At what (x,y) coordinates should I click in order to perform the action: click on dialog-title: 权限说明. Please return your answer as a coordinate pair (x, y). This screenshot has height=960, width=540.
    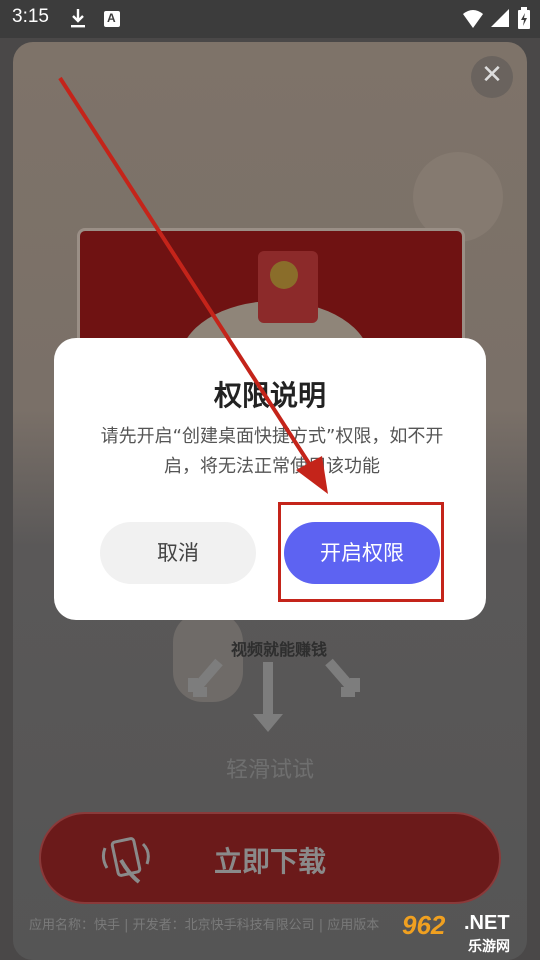
    Looking at the image, I should click on (269, 395).